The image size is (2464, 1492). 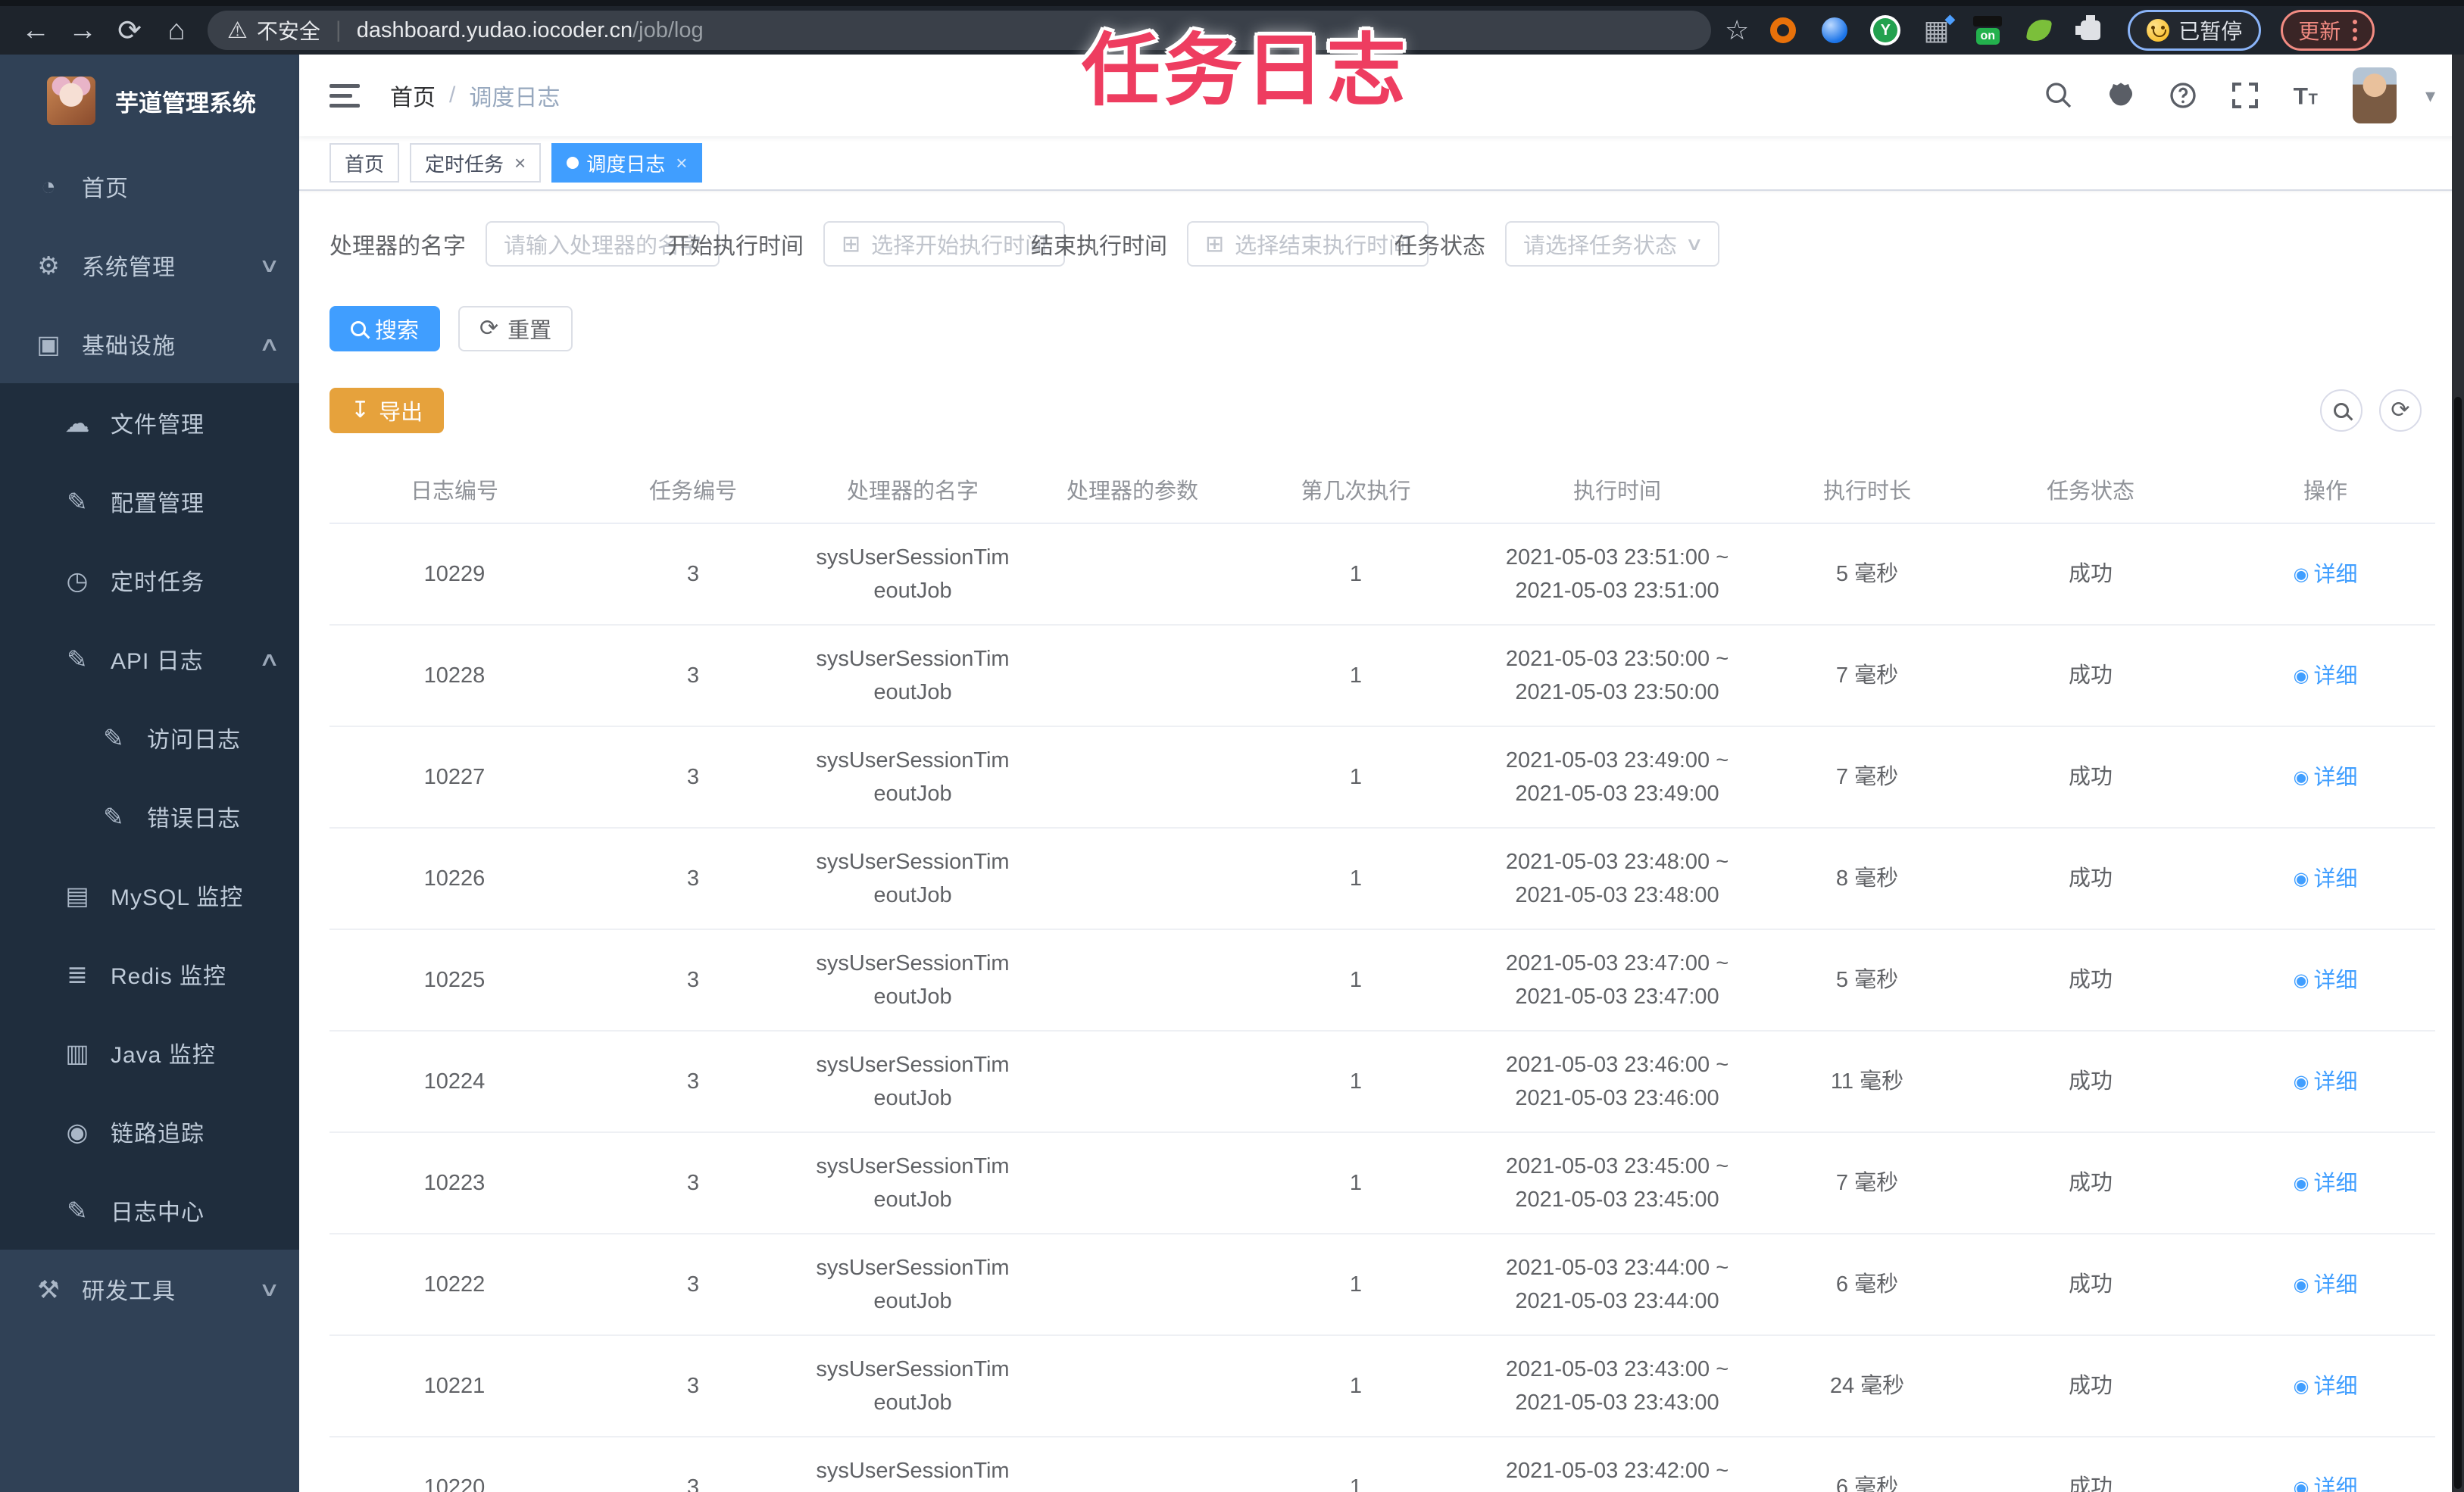 What do you see at coordinates (1867, 1183) in the screenshot?
I see `duration: 7 毫秒` at bounding box center [1867, 1183].